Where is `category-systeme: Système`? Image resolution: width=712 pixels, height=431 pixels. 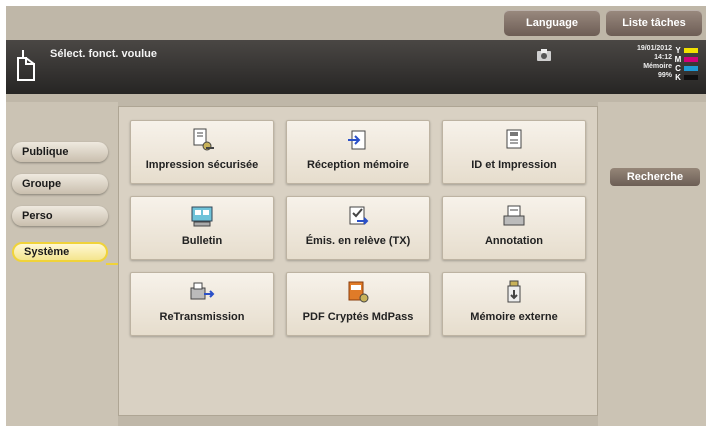
category-systeme: Système is located at coordinates (60, 252).